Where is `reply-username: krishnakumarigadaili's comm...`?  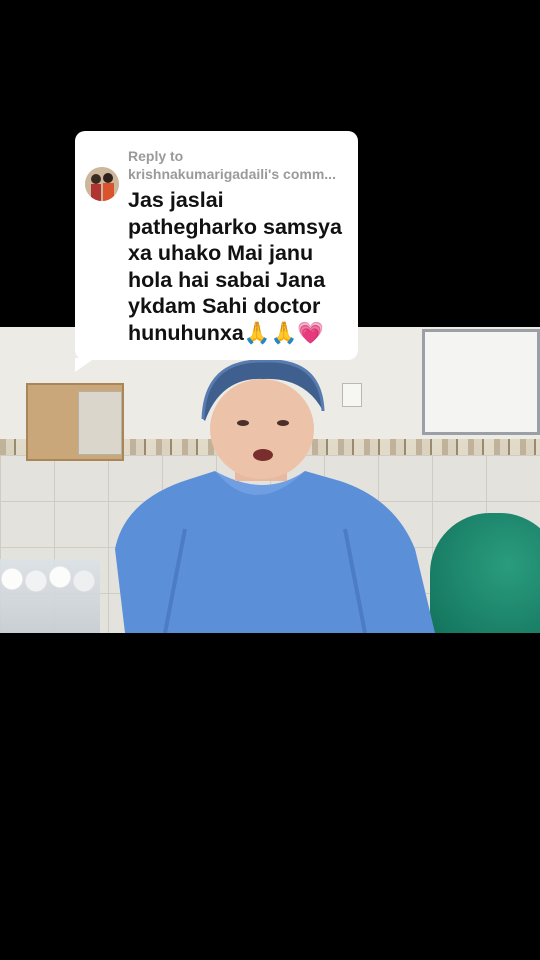 reply-username: krishnakumarigadaili's comm... is located at coordinates (240, 174).